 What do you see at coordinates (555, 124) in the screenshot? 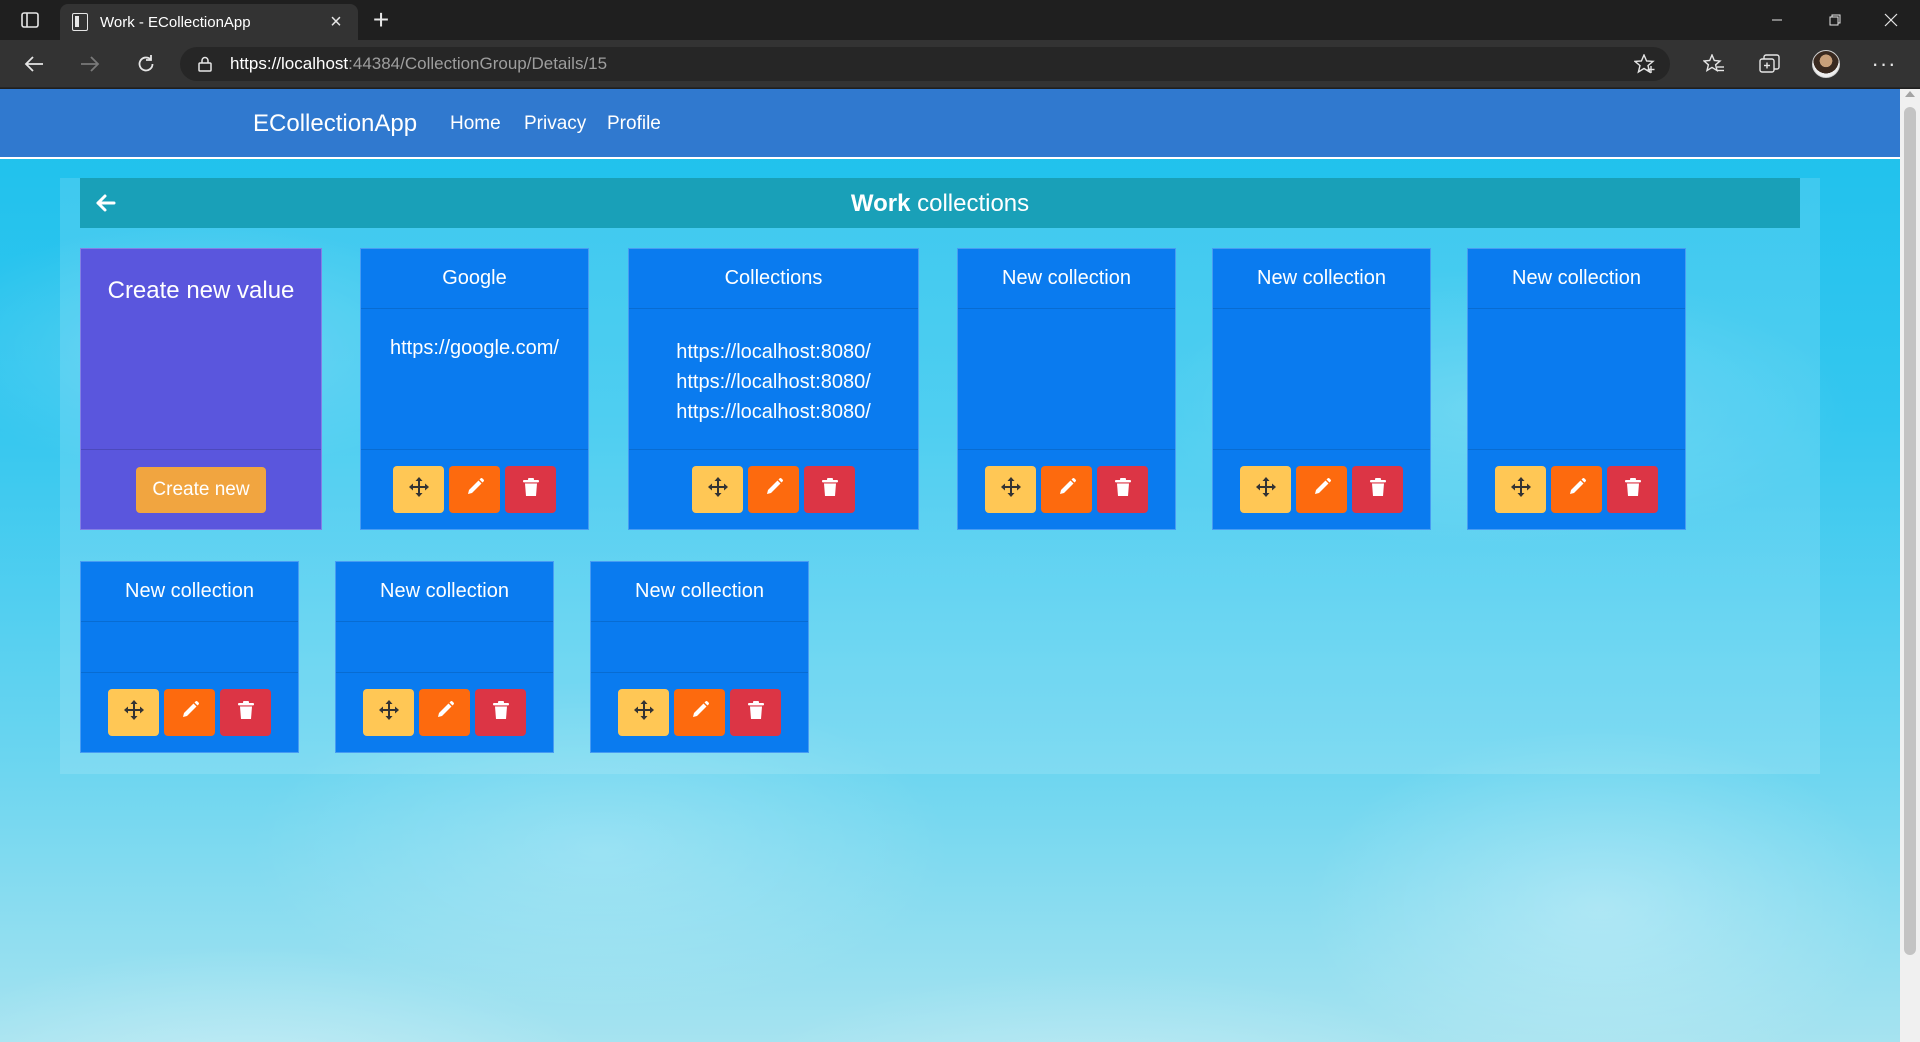
I see `nav-link-privacy: Privacy` at bounding box center [555, 124].